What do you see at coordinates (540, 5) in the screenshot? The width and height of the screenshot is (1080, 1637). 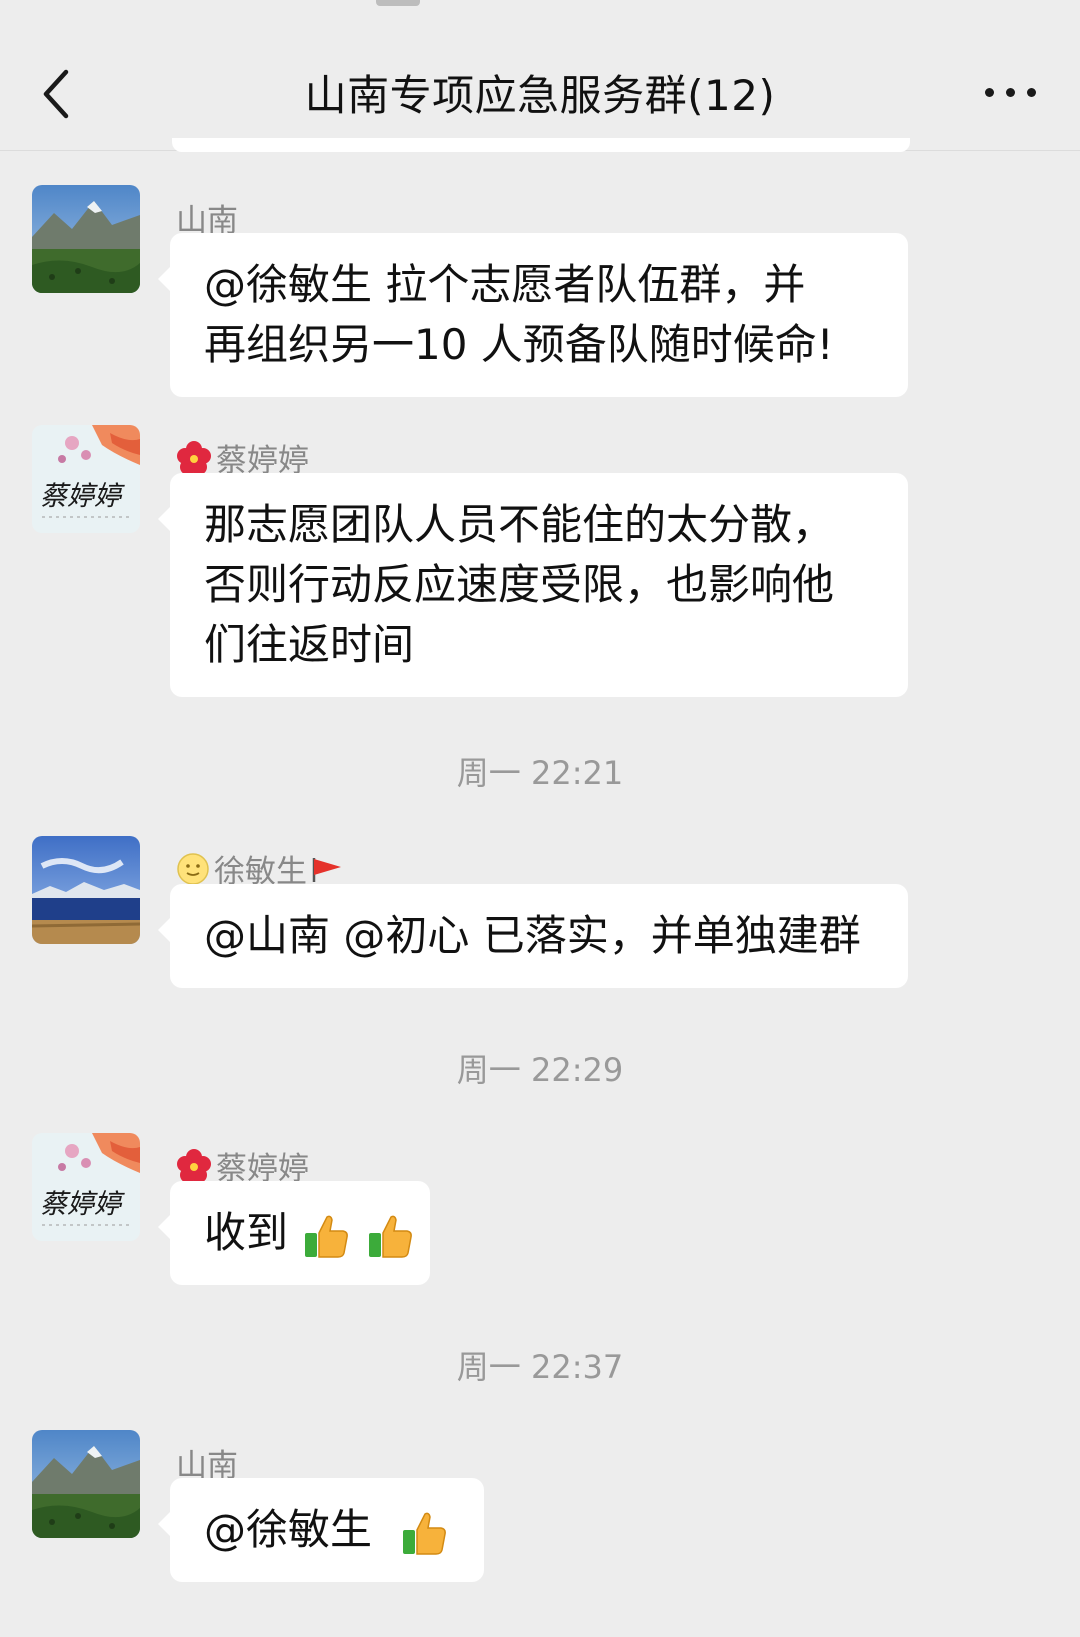 I see `status-bar` at bounding box center [540, 5].